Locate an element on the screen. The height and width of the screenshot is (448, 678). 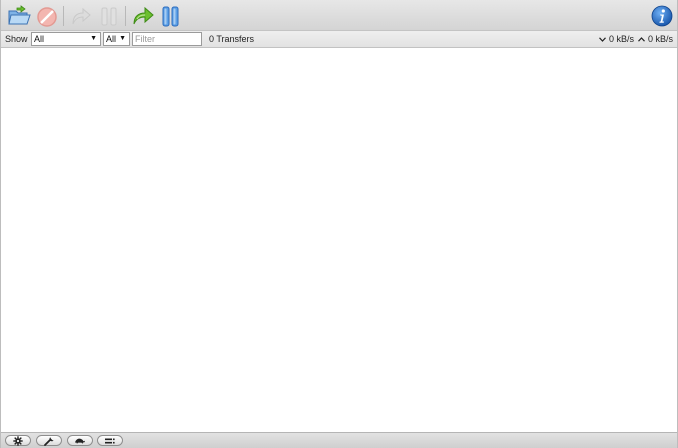
preferences-button is located at coordinates (49, 440).